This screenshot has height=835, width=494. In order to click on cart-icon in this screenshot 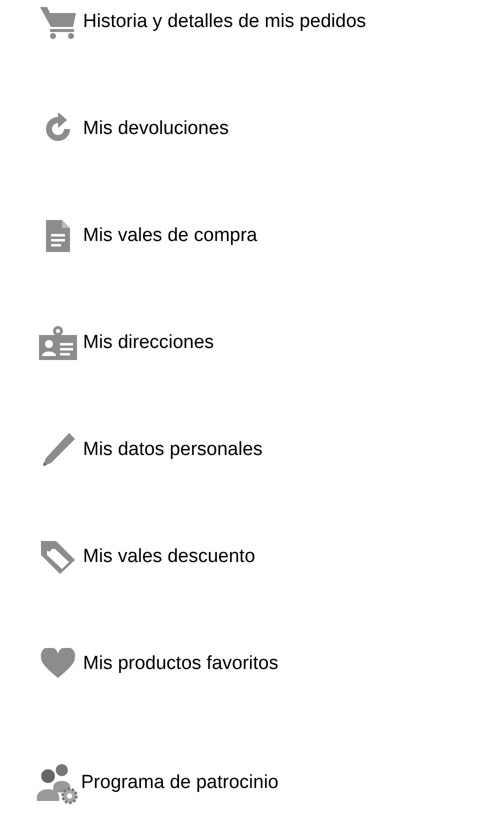, I will do `click(58, 22)`.